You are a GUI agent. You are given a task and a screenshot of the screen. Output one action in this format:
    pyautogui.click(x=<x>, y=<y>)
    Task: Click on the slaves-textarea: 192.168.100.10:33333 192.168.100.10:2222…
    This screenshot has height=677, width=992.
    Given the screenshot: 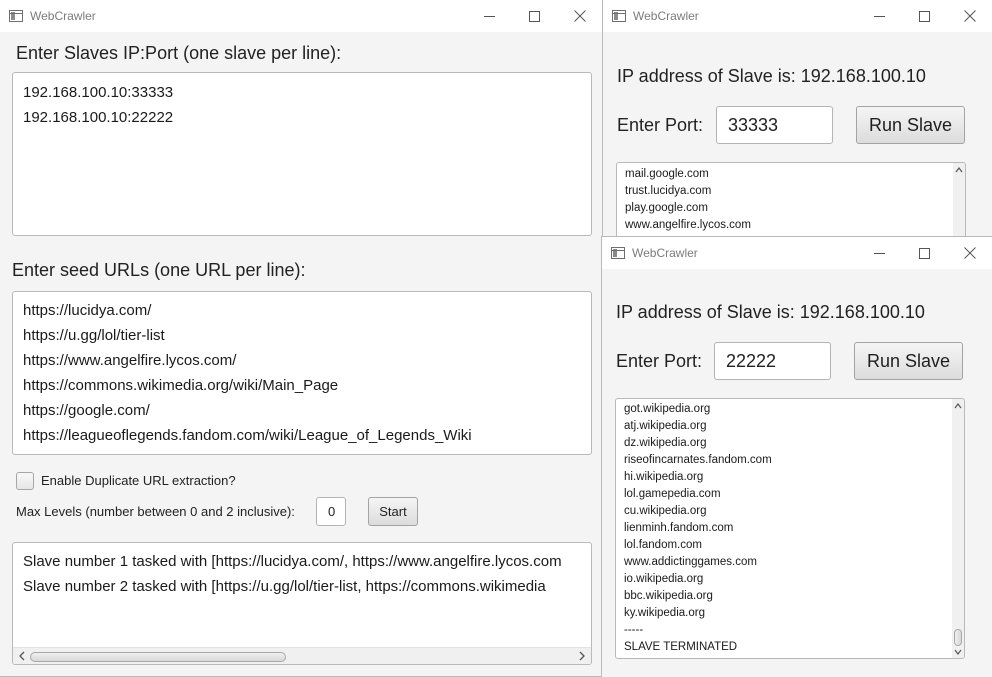 What is the action you would take?
    pyautogui.click(x=302, y=154)
    